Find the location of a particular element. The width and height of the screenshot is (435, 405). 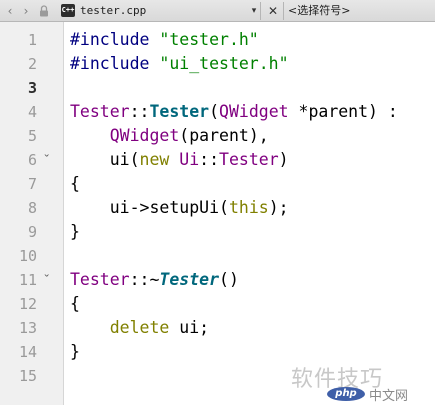

code-line: 7{ is located at coordinates (217, 184).